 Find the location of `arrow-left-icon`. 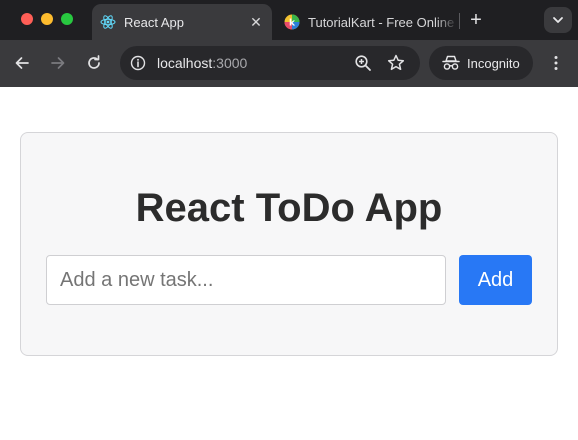

arrow-left-icon is located at coordinates (22, 63).